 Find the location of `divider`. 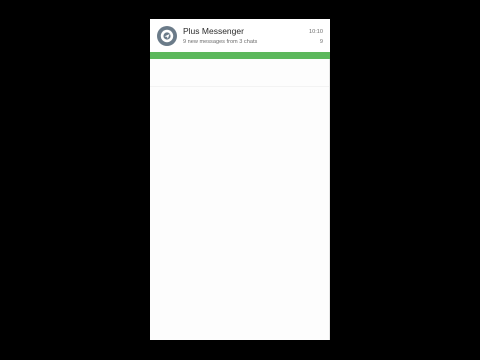

divider is located at coordinates (240, 86).